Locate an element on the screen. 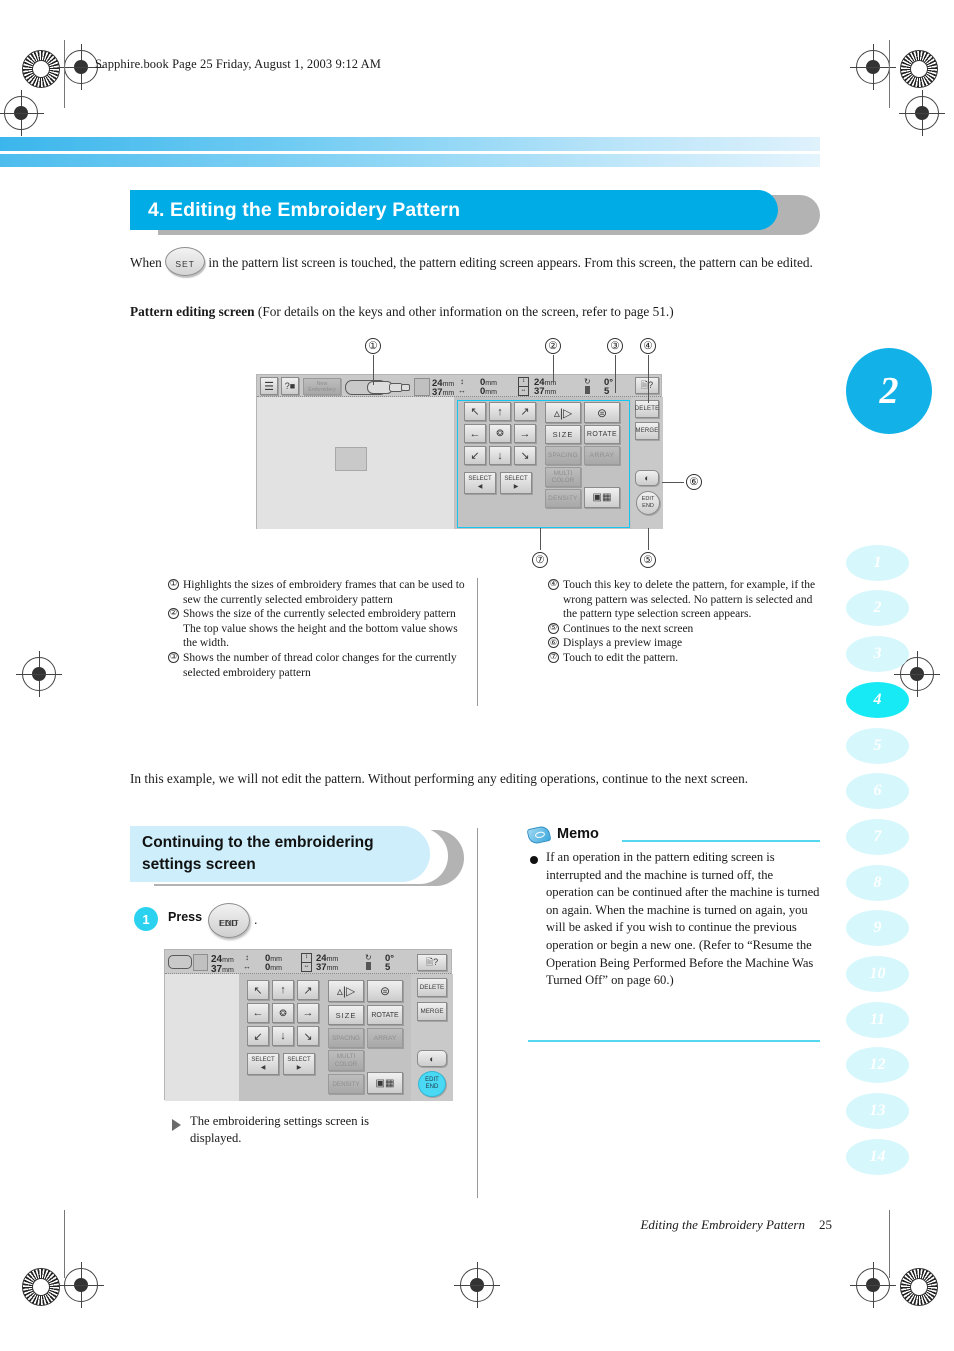  crop-line-left is located at coordinates (64, 74).